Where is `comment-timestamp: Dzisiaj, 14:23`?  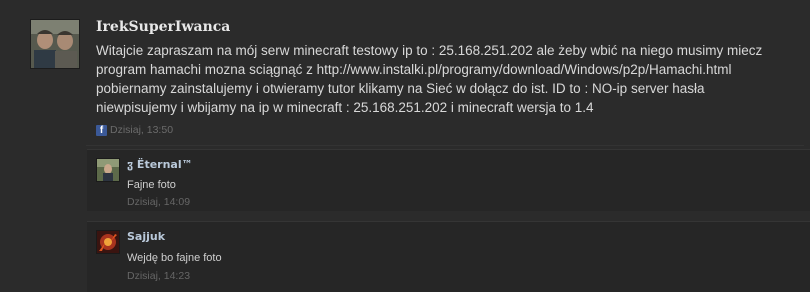 comment-timestamp: Dzisiaj, 14:23 is located at coordinates (159, 276).